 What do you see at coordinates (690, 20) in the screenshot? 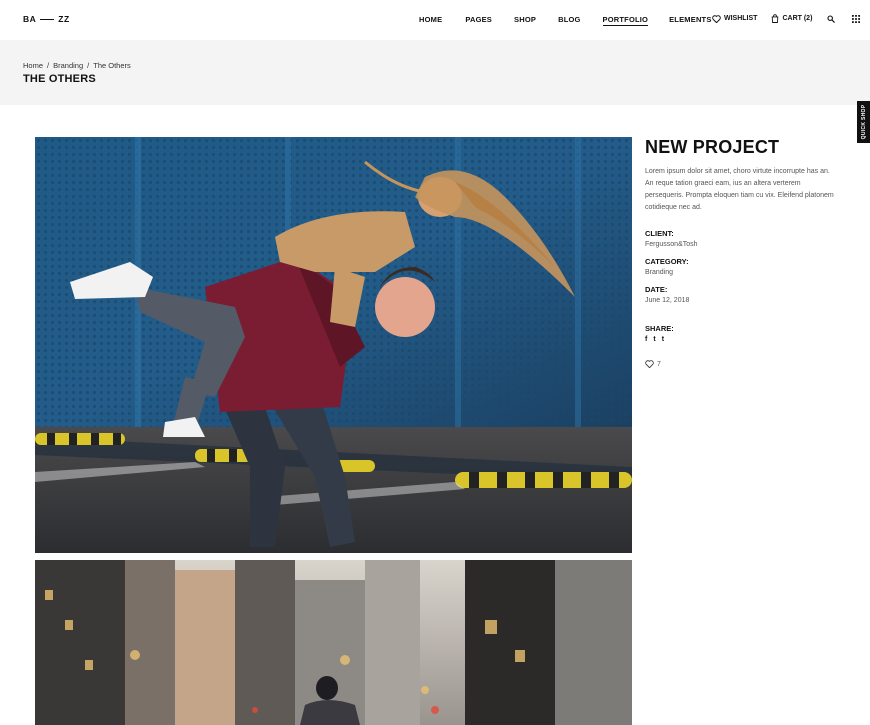
I see `nav-elements: ELEMENTS` at bounding box center [690, 20].